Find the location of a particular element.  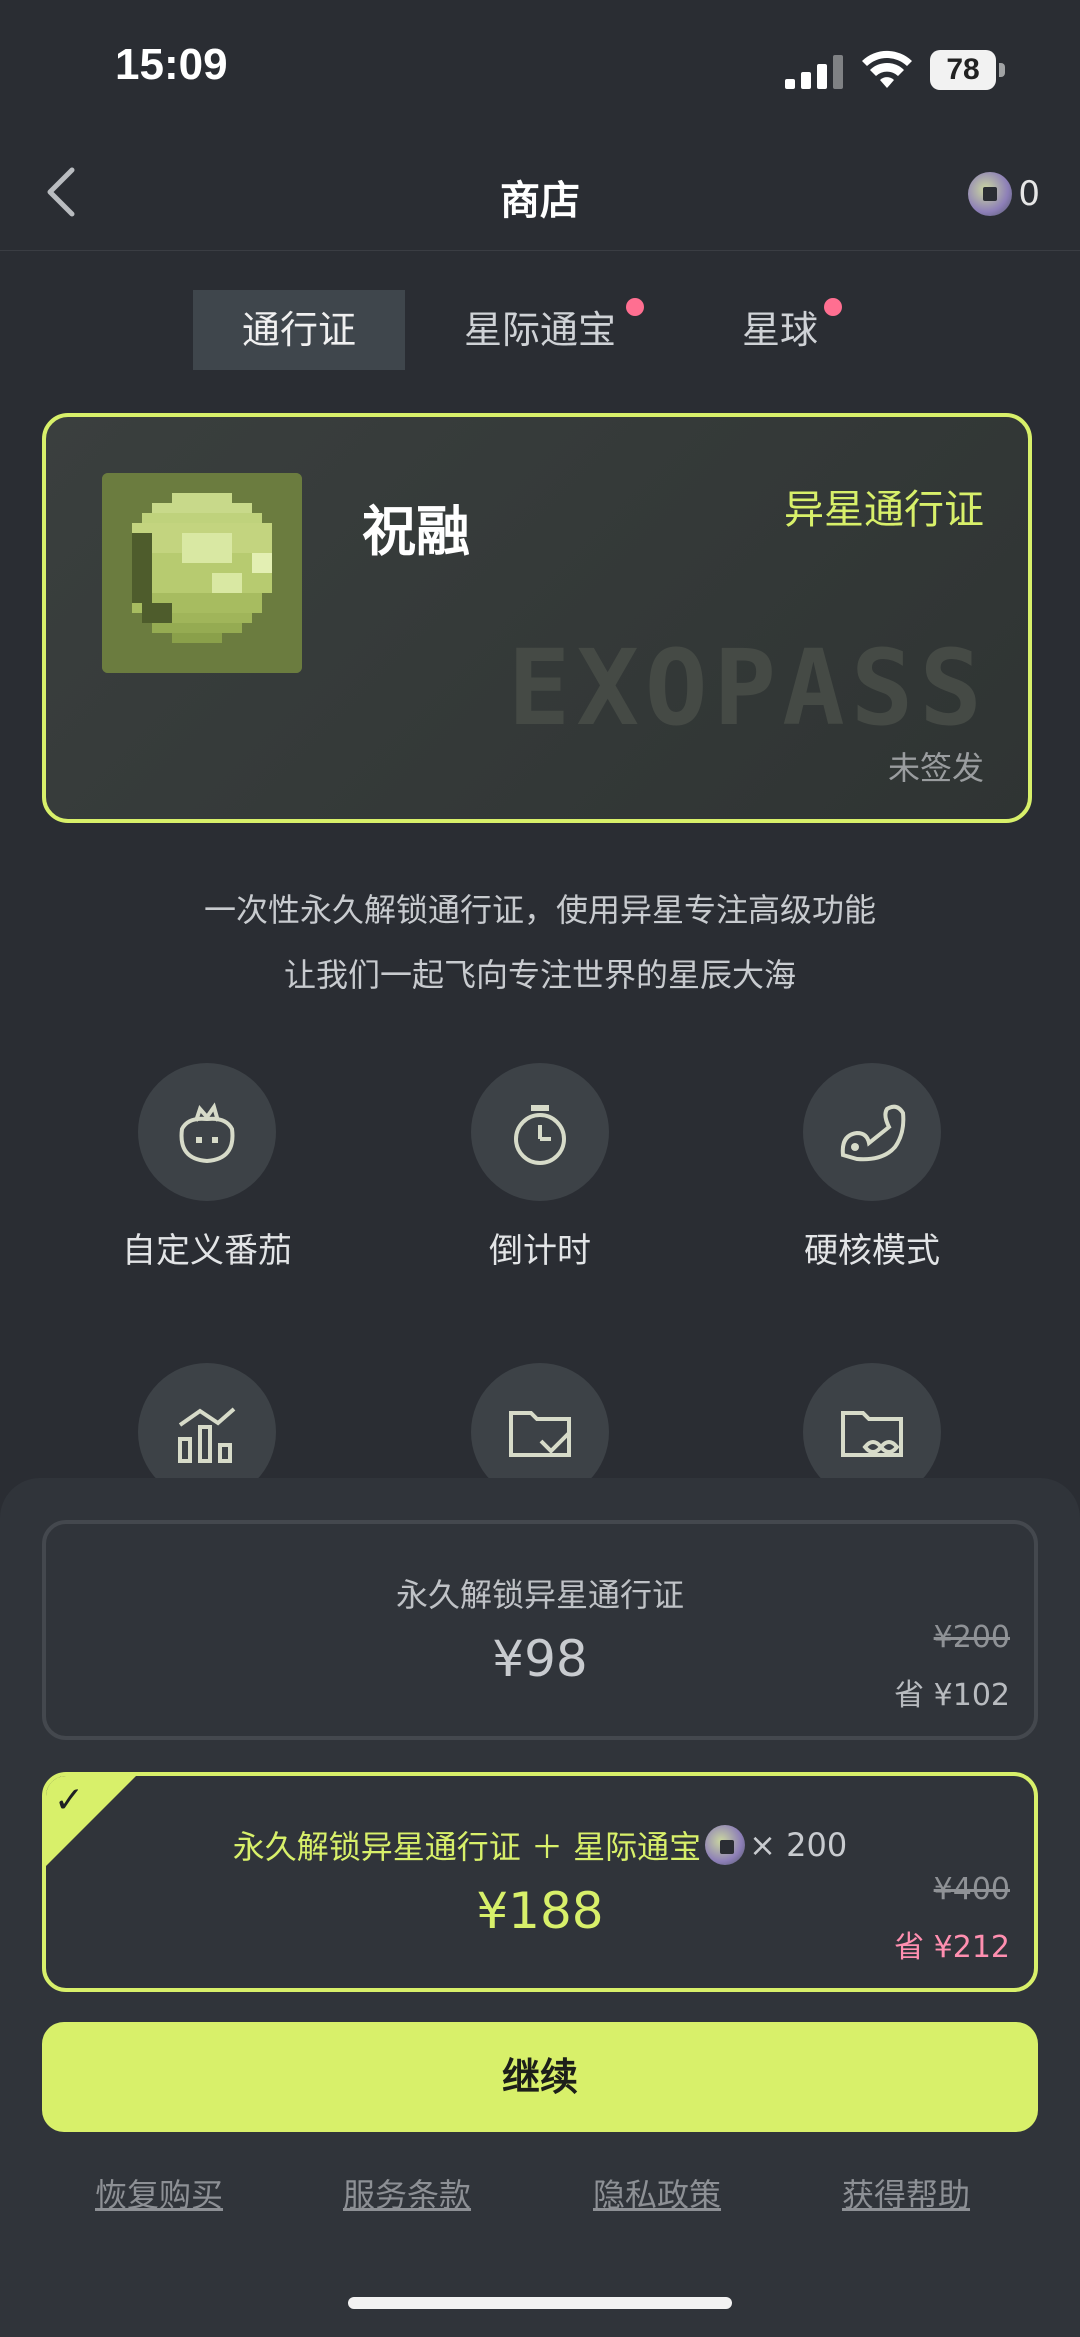

feature-label: 自定义番茄 is located at coordinates (207, 1251).